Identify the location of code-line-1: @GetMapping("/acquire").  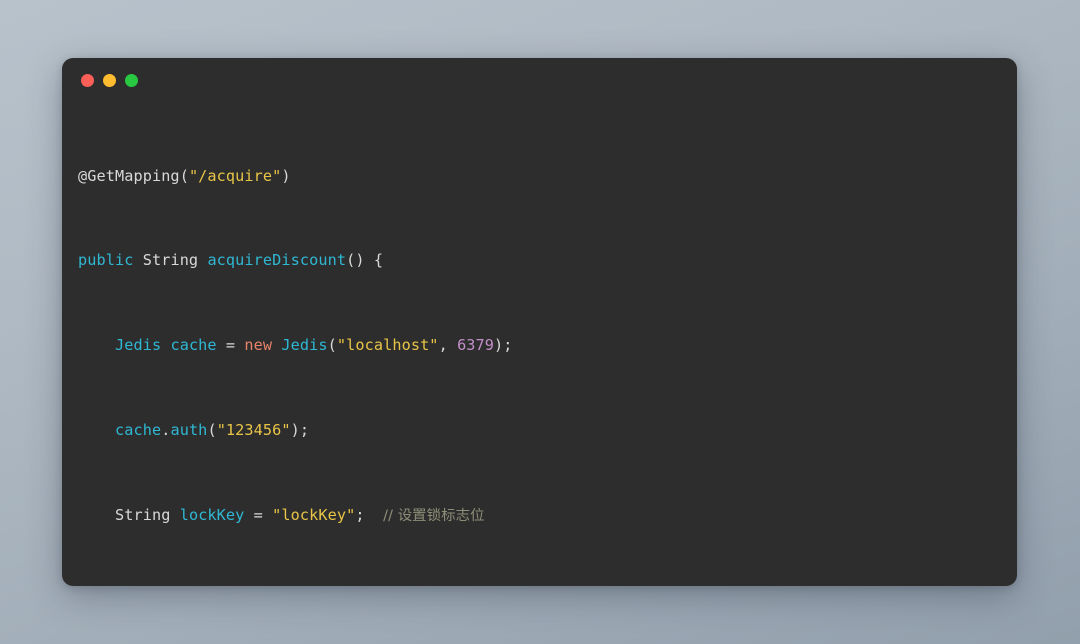
(537, 176).